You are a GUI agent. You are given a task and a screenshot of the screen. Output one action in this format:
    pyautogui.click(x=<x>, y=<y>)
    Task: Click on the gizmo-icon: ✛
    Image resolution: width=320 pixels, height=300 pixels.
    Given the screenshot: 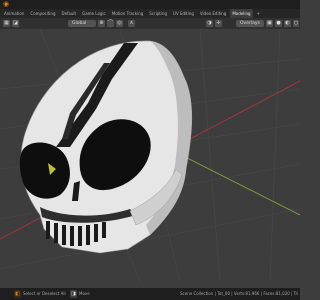 What is the action you would take?
    pyautogui.click(x=218, y=23)
    